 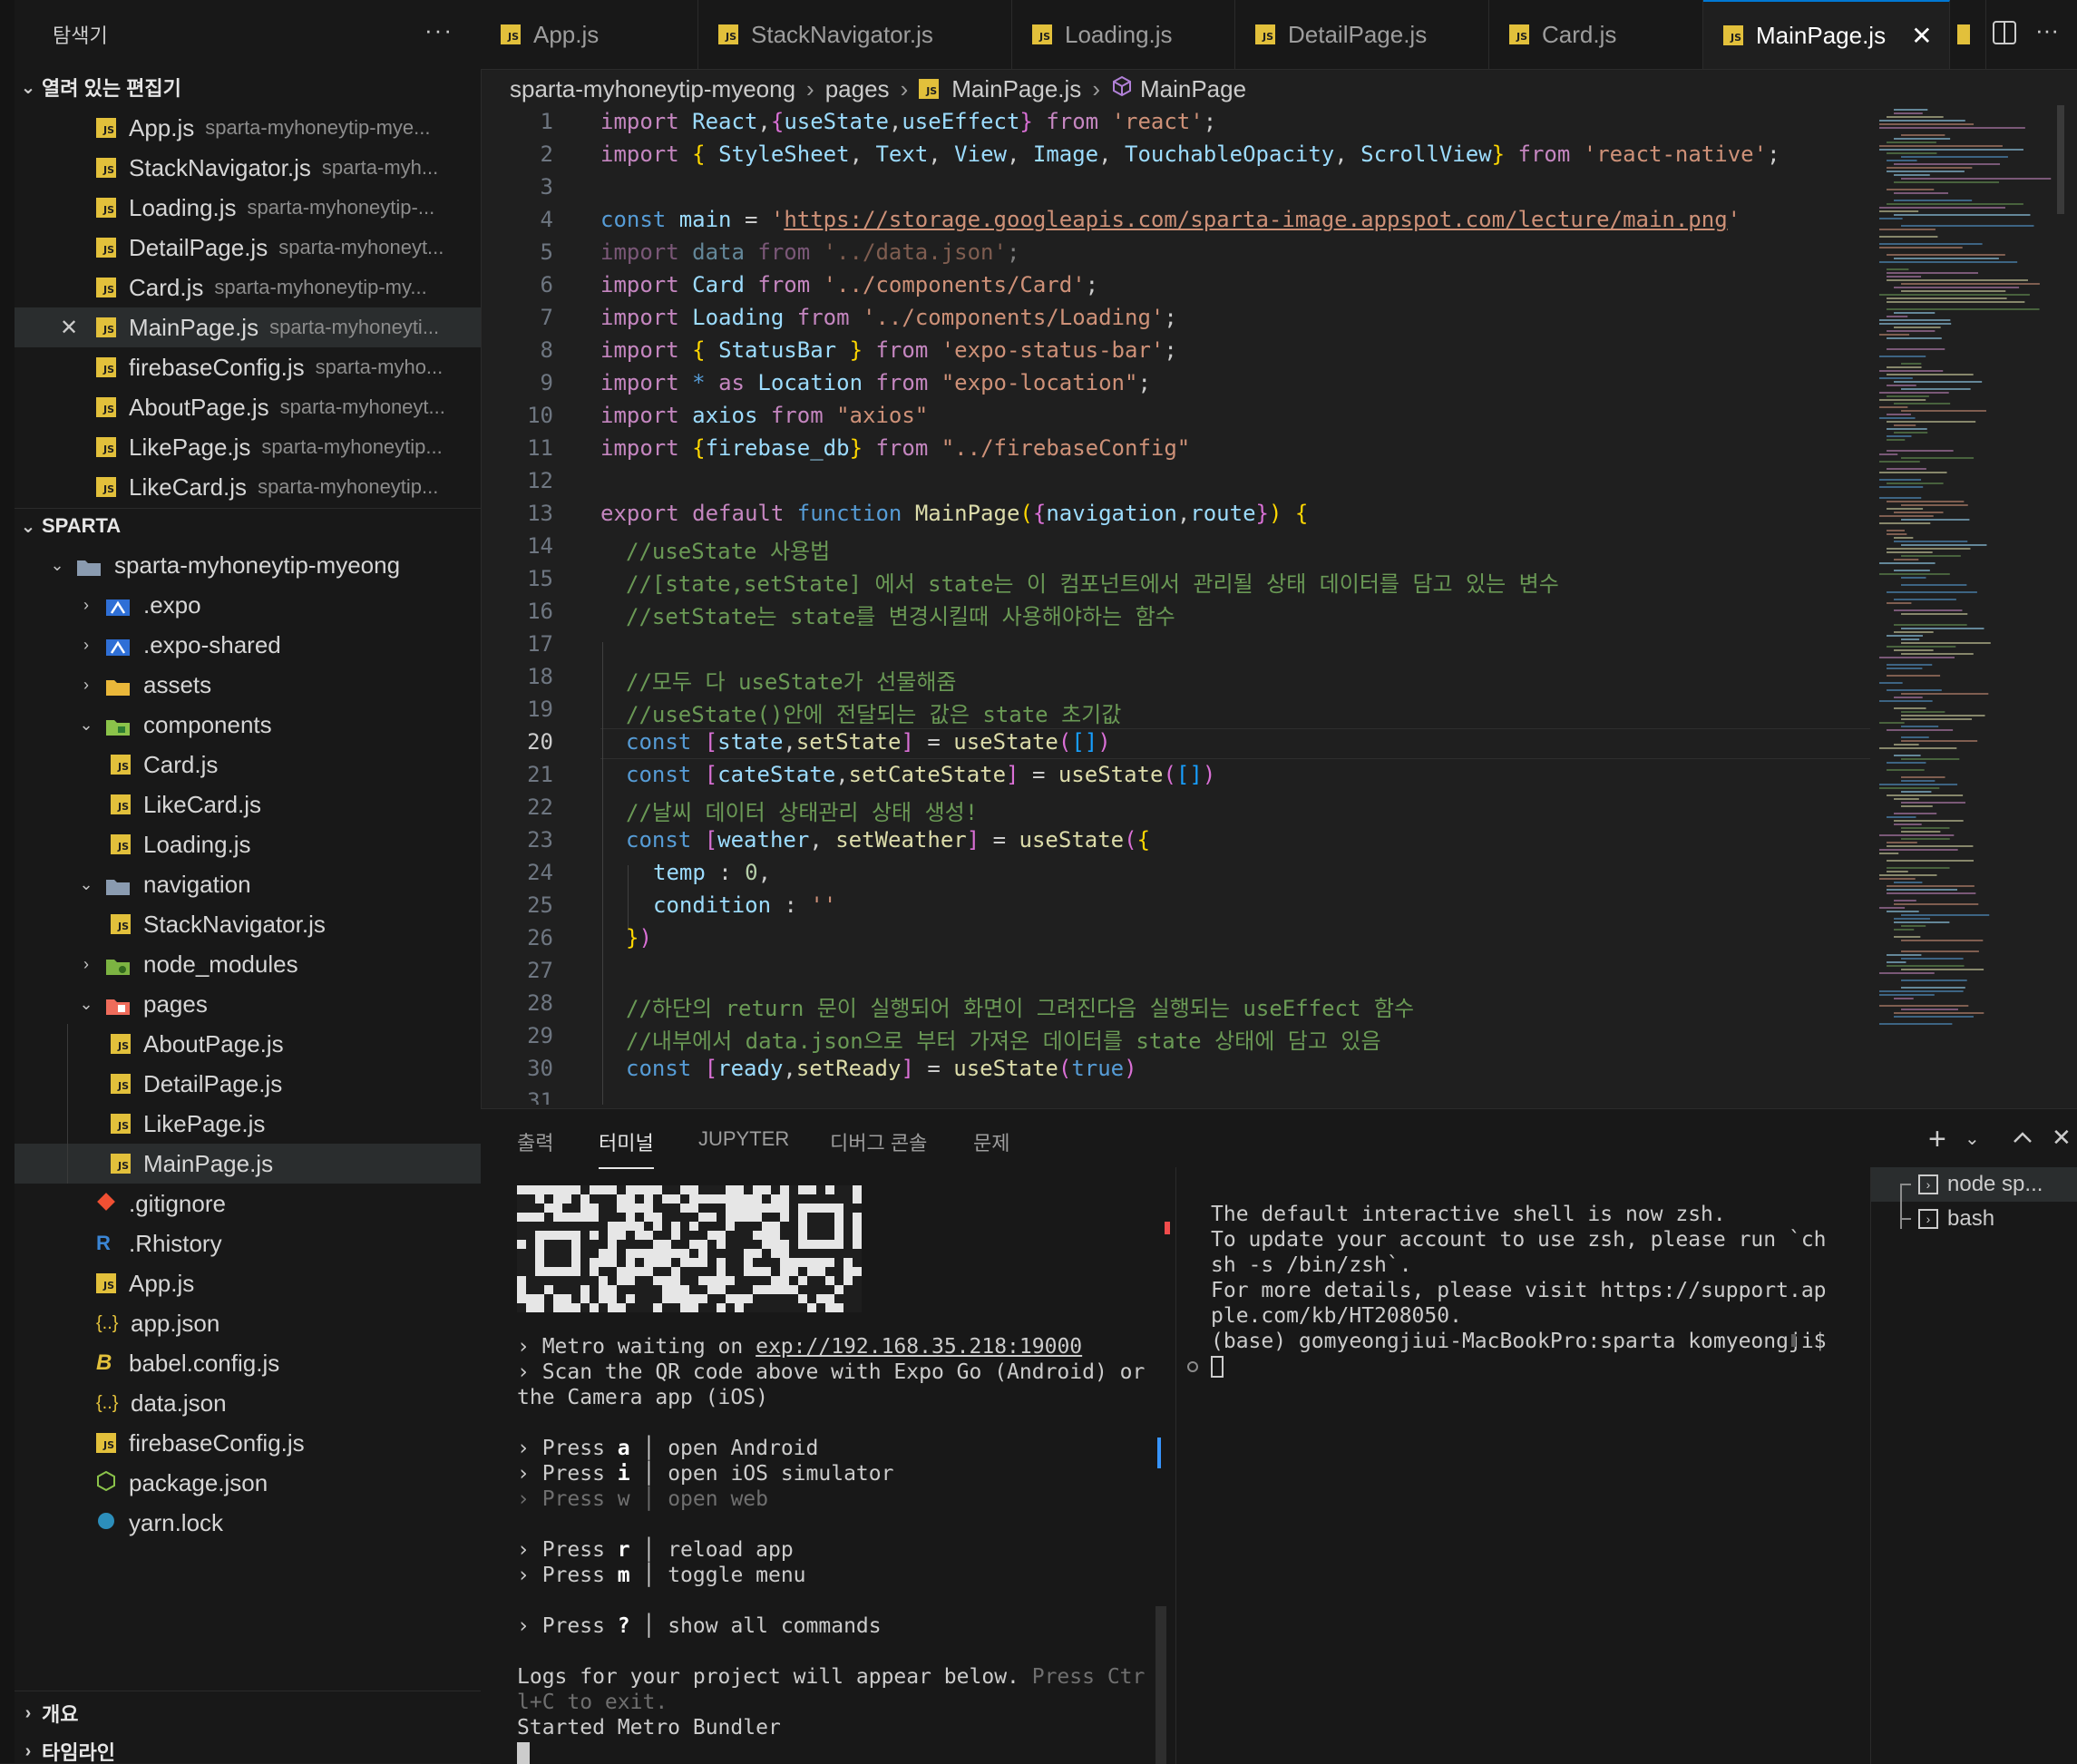 What do you see at coordinates (248, 1403) in the screenshot?
I see `tree-file: {..} data.json` at bounding box center [248, 1403].